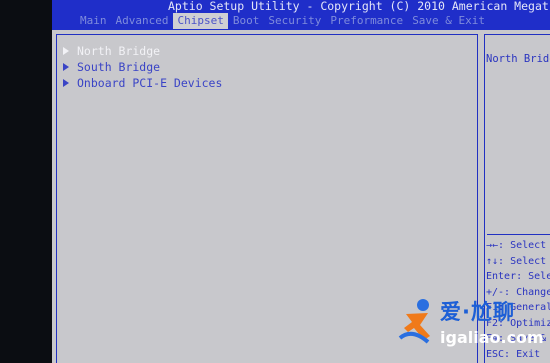  I want to click on menu-item-south-bridge: South Bridge, so click(142, 67).